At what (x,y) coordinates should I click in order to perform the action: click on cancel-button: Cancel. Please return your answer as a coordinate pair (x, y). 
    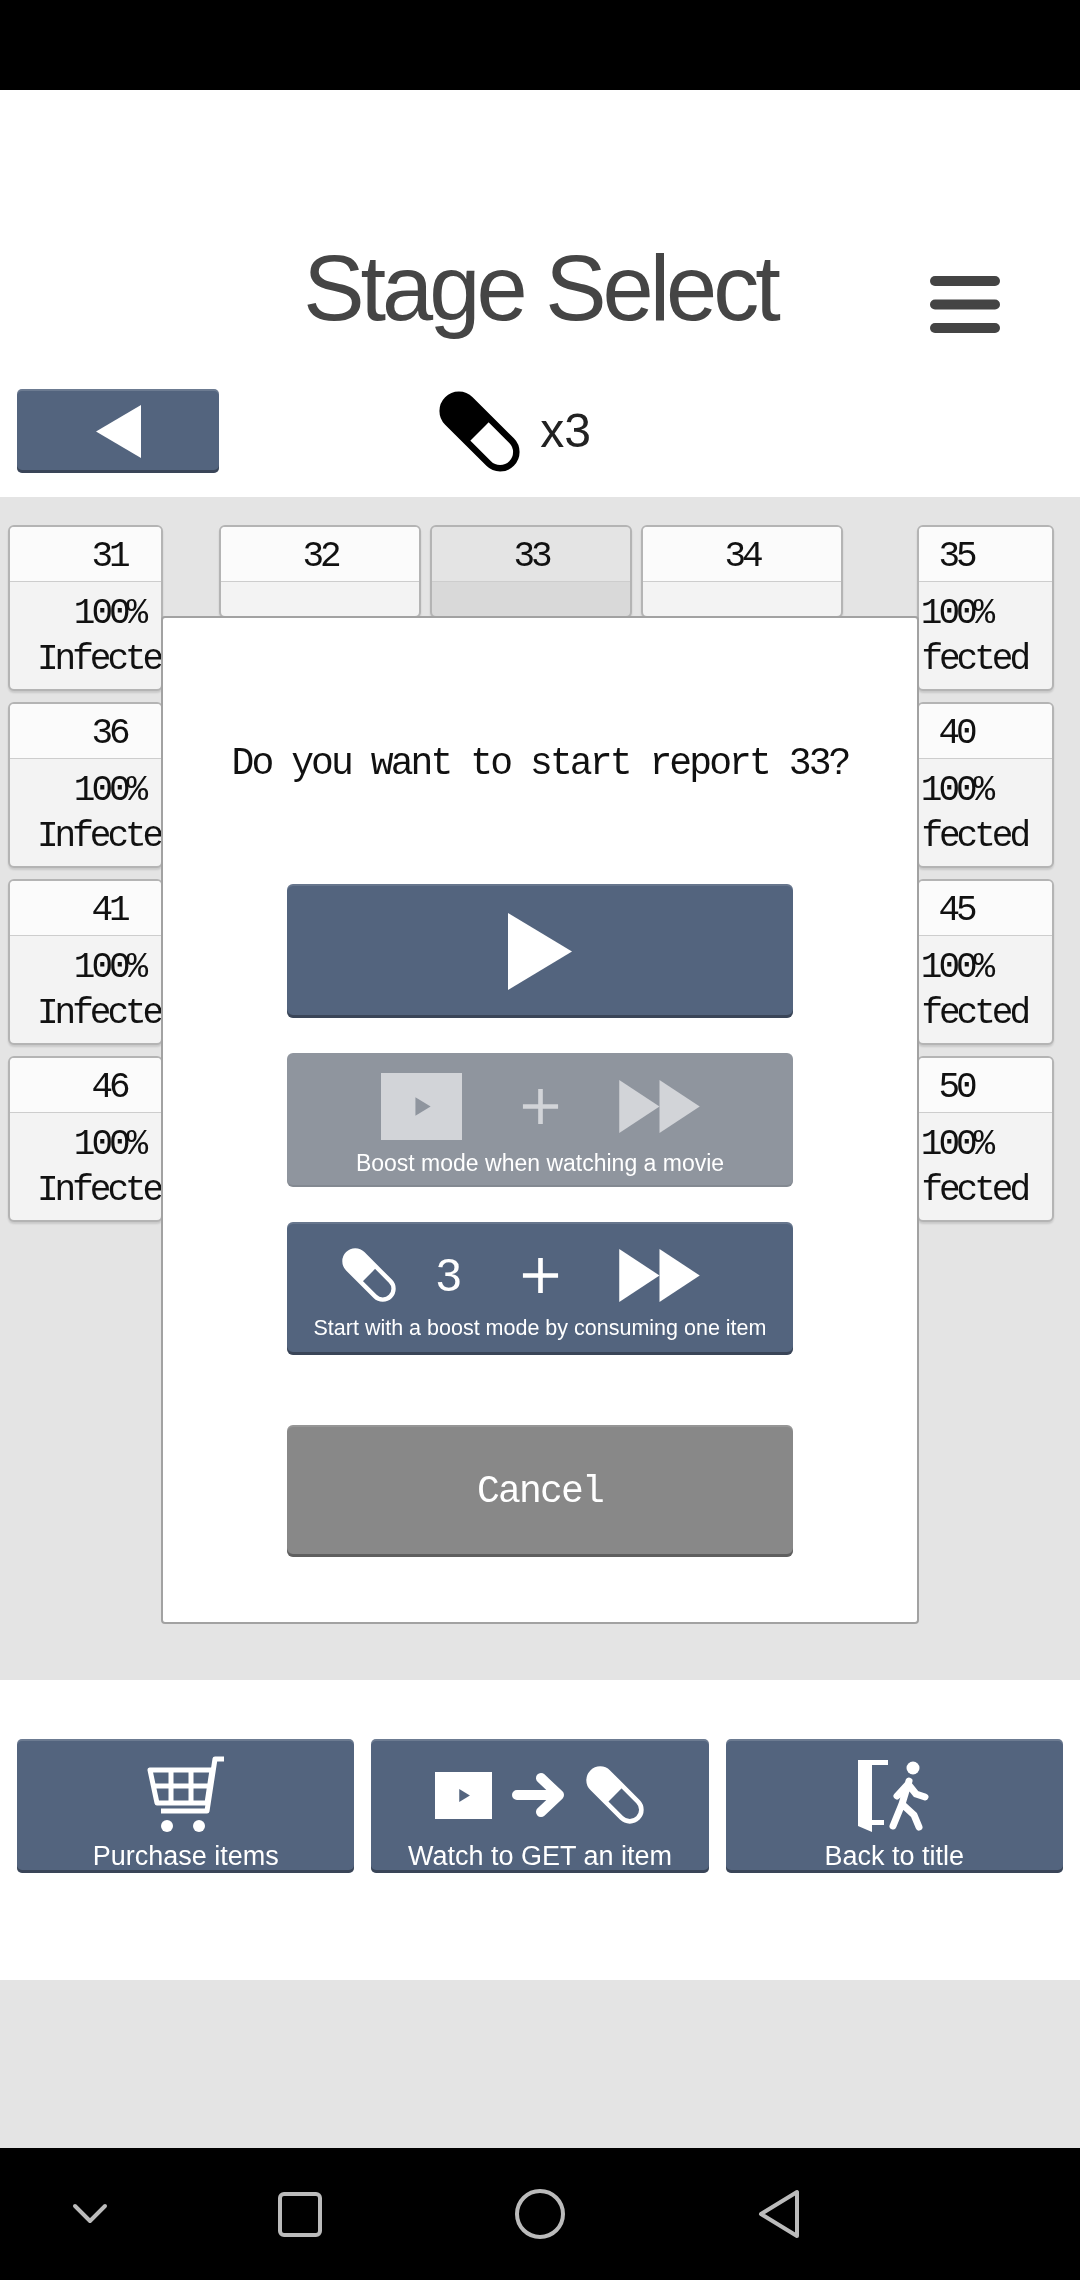
    Looking at the image, I should click on (540, 1491).